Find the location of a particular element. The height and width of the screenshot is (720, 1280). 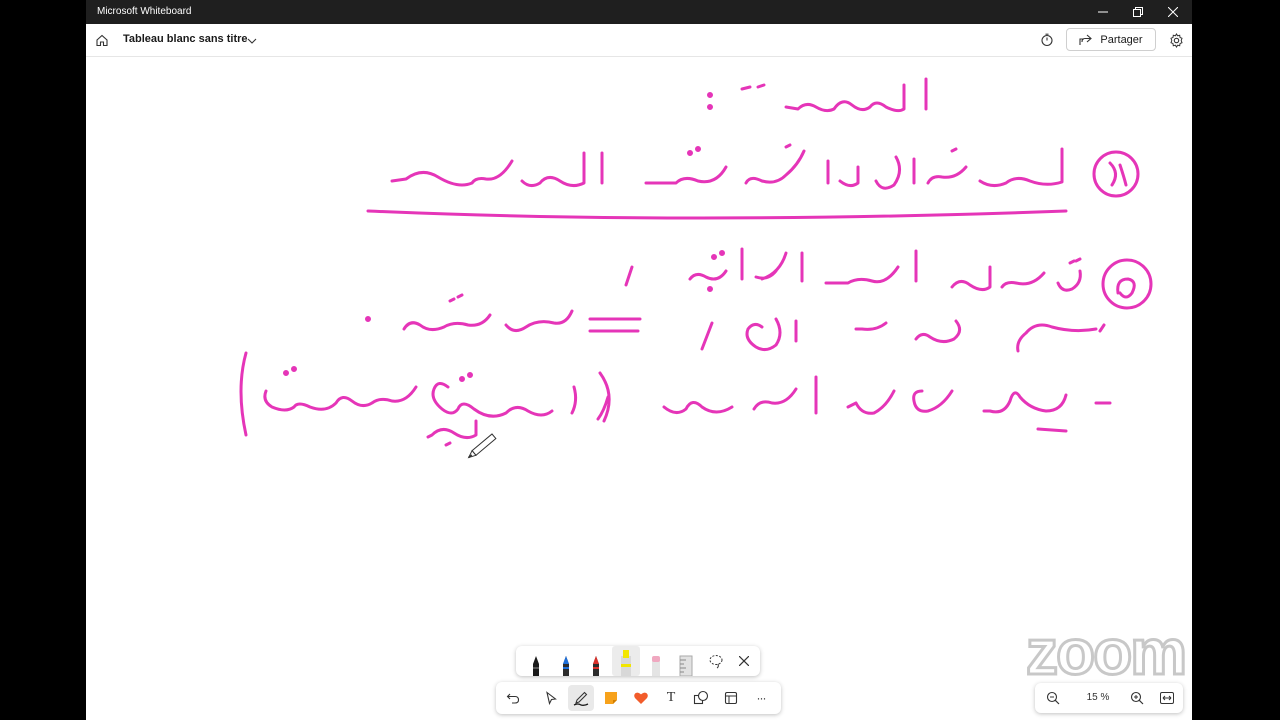

text-tool-glyph: T is located at coordinates (671, 697).